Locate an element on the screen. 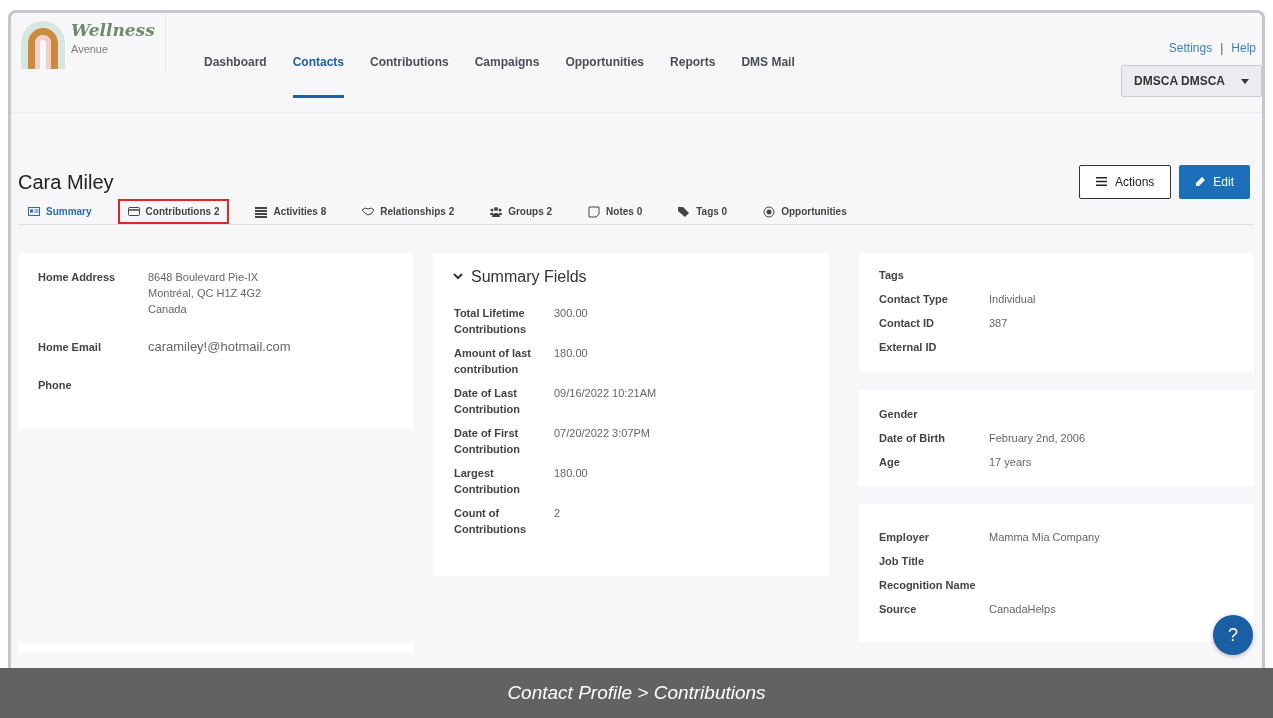 Image resolution: width=1273 pixels, height=718 pixels. settings-link: Settings is located at coordinates (1190, 48).